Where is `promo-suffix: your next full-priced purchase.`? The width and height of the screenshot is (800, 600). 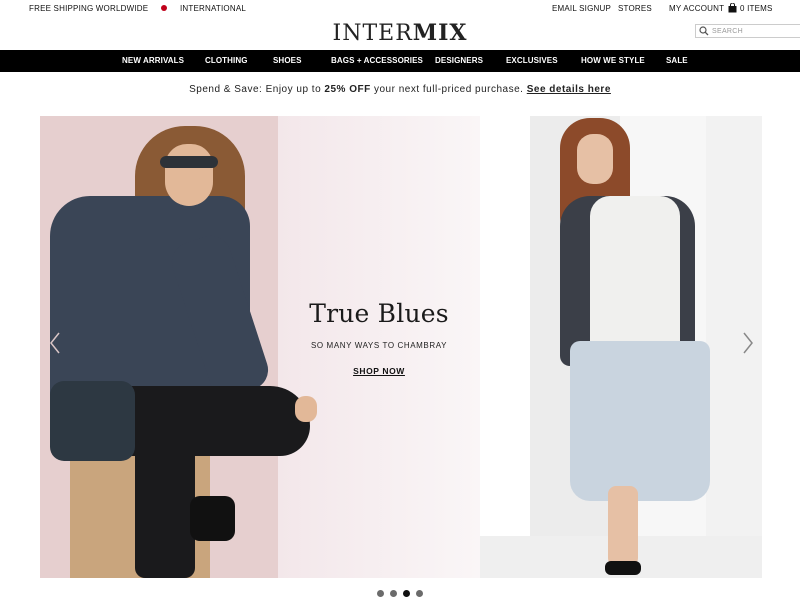 promo-suffix: your next full-priced purchase. is located at coordinates (448, 89).